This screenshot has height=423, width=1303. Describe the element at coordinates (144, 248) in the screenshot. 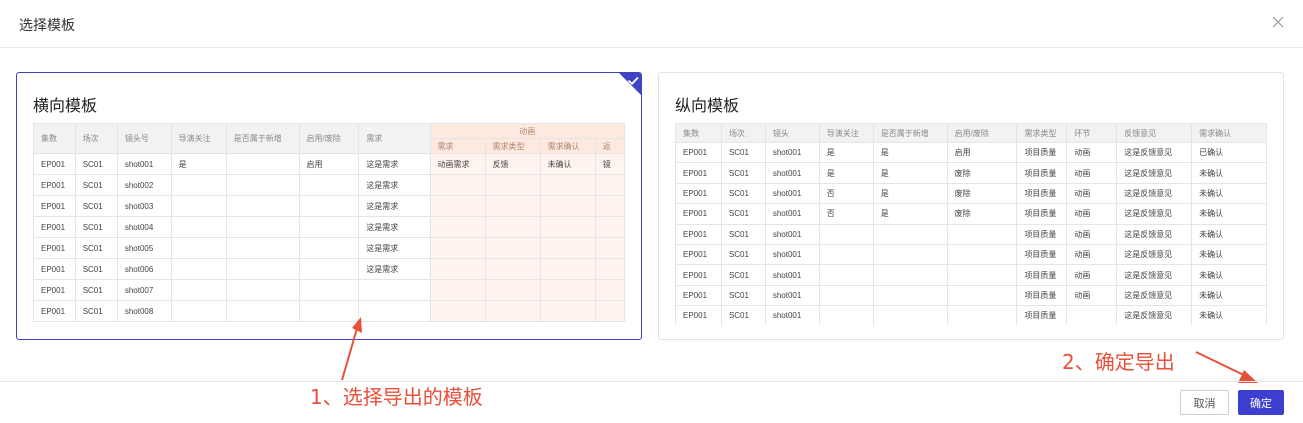

I see `table-cell: shot005` at that location.